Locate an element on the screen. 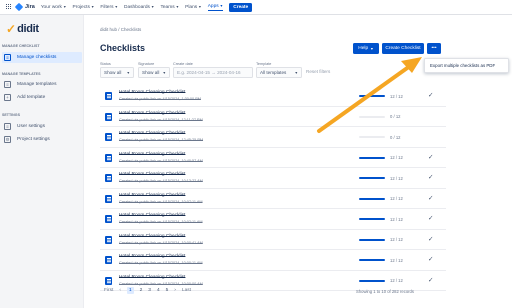 This screenshot has width=512, height=308. nav-item-projects: Projects ▼ is located at coordinates (84, 7).